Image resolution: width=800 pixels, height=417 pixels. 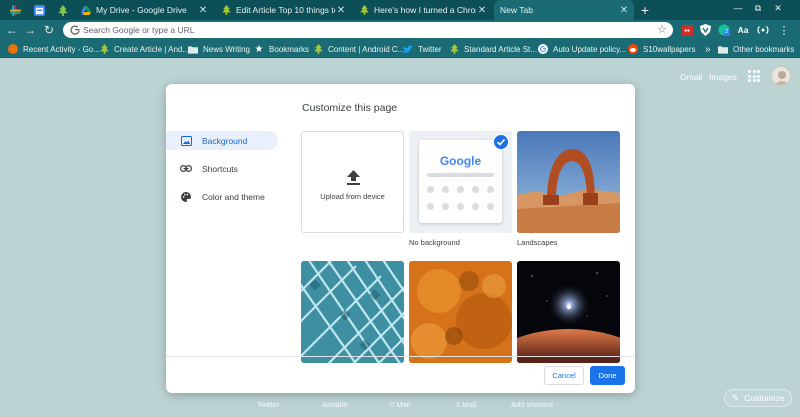 I want to click on bookmark-other-bookmarks: Other bookmarks, so click(x=756, y=49).